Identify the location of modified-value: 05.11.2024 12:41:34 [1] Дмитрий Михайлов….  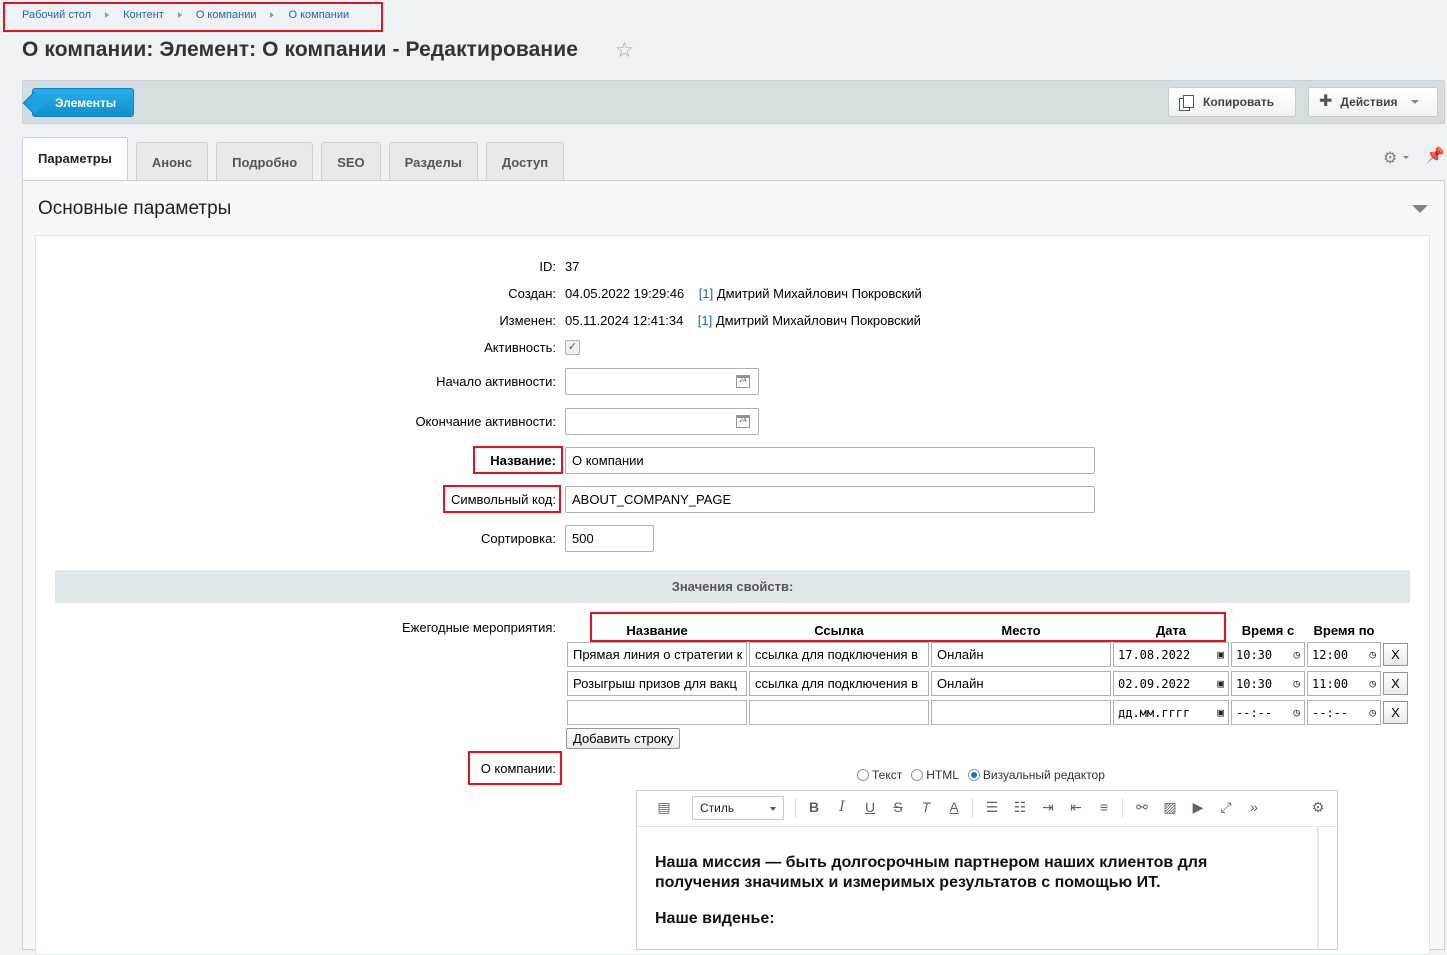
(743, 320).